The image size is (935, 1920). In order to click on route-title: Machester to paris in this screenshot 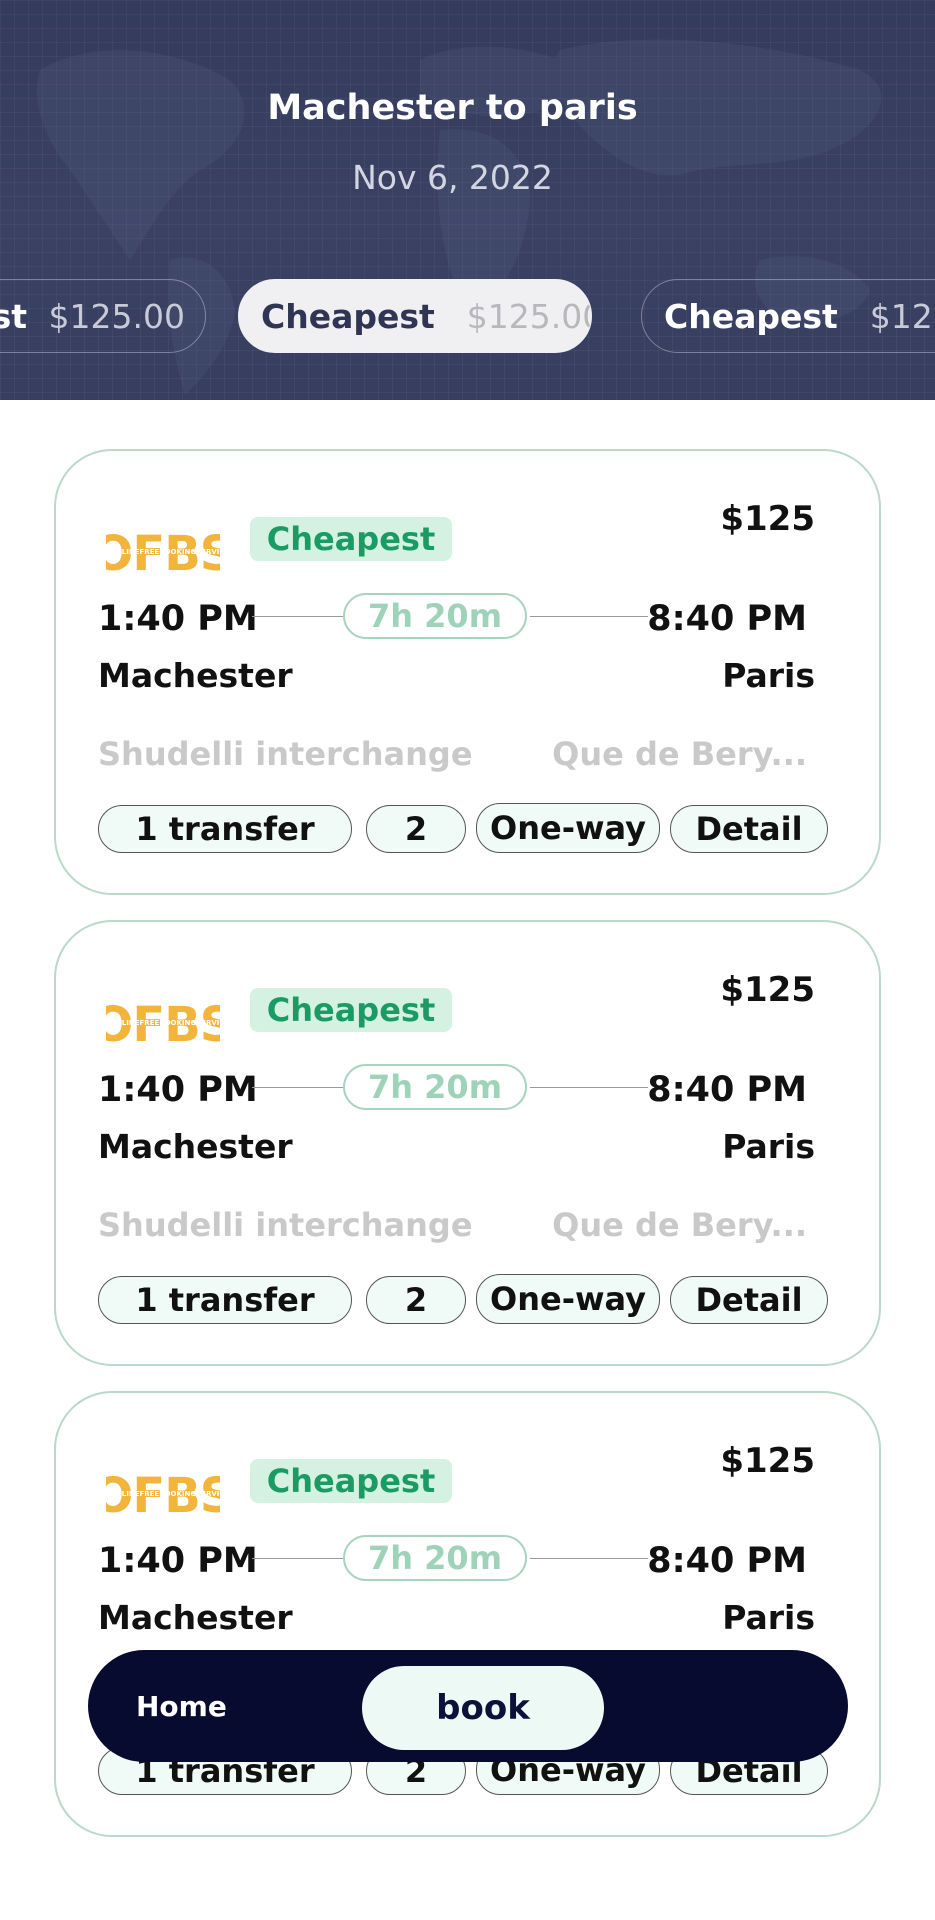, I will do `click(452, 108)`.